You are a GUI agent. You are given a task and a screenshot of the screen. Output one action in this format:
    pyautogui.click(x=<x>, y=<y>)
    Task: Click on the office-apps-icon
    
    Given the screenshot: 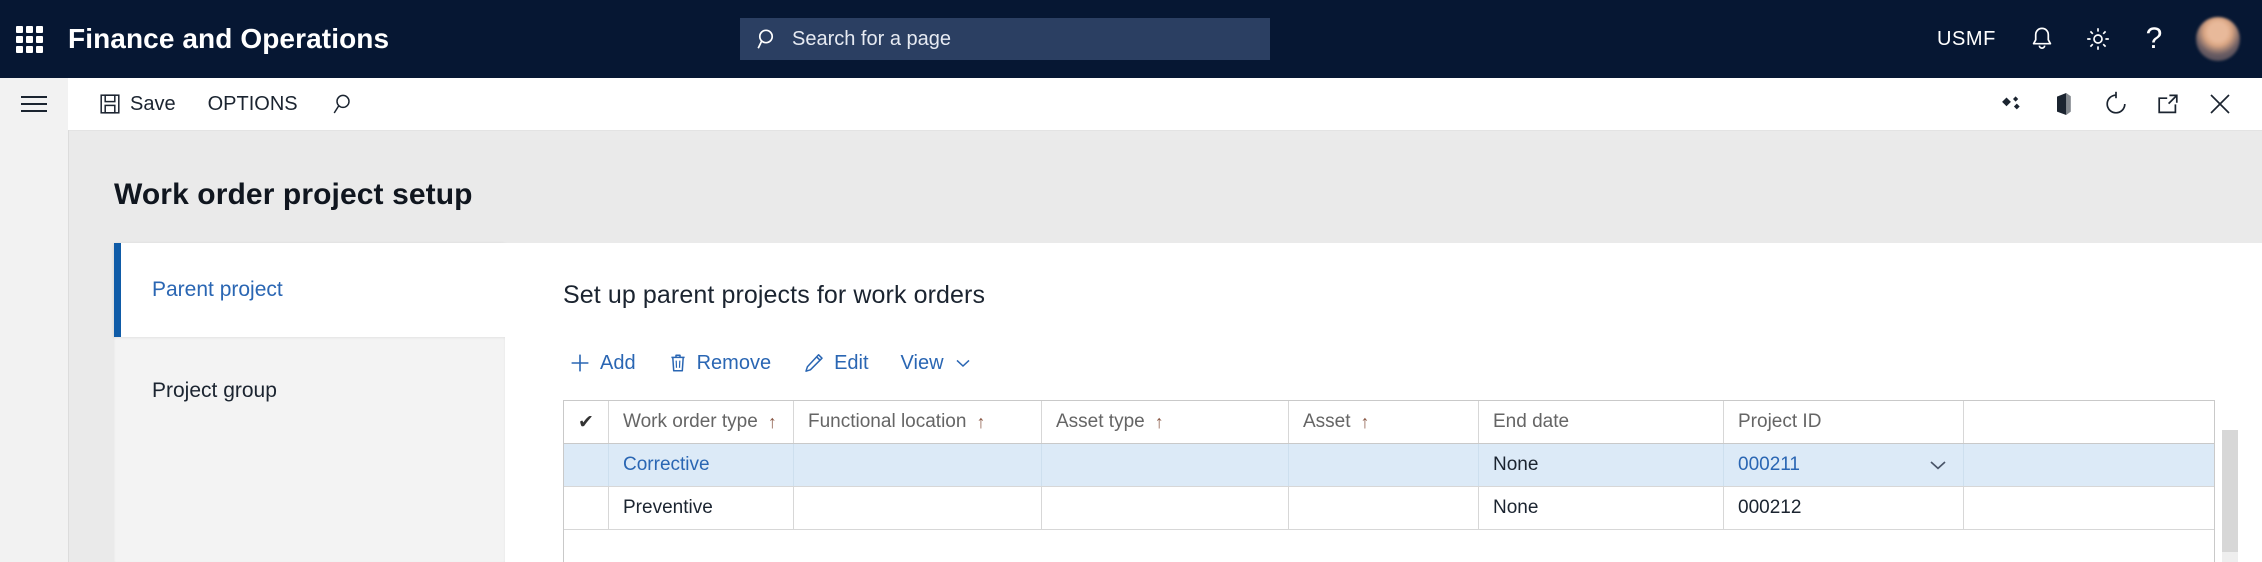 What is the action you would take?
    pyautogui.click(x=2064, y=104)
    